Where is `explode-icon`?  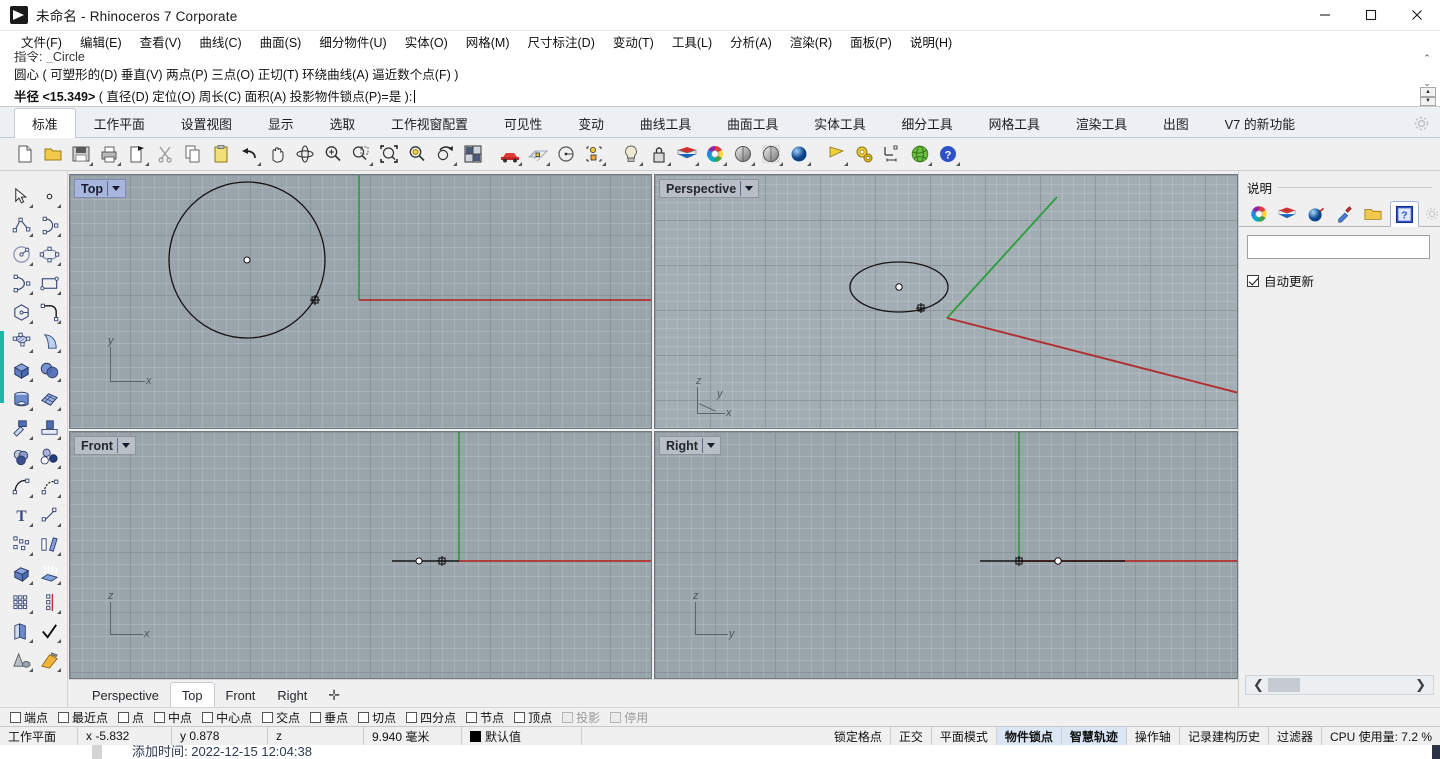
explode-icon is located at coordinates (21, 428).